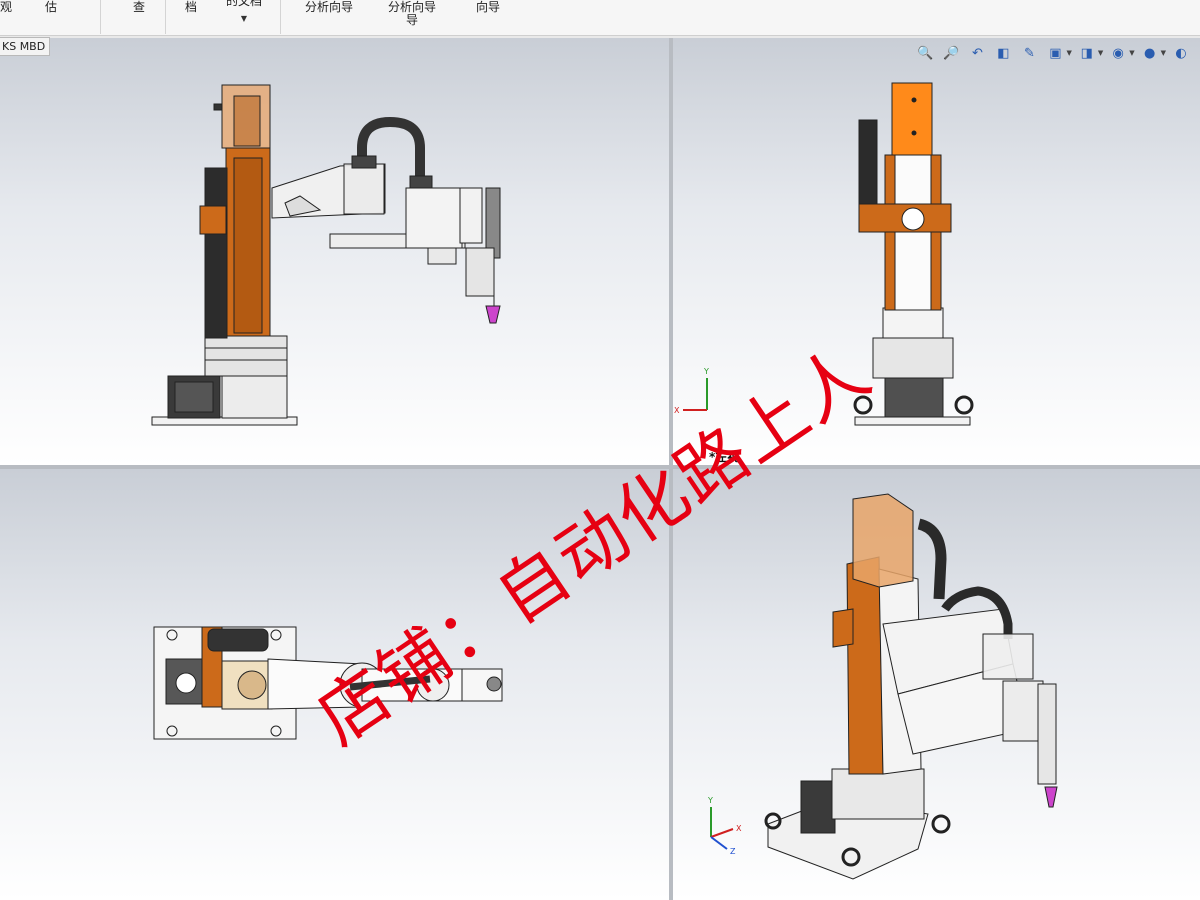 Image resolution: width=1200 pixels, height=900 pixels. I want to click on triad-y-label: Y, so click(706, 371).